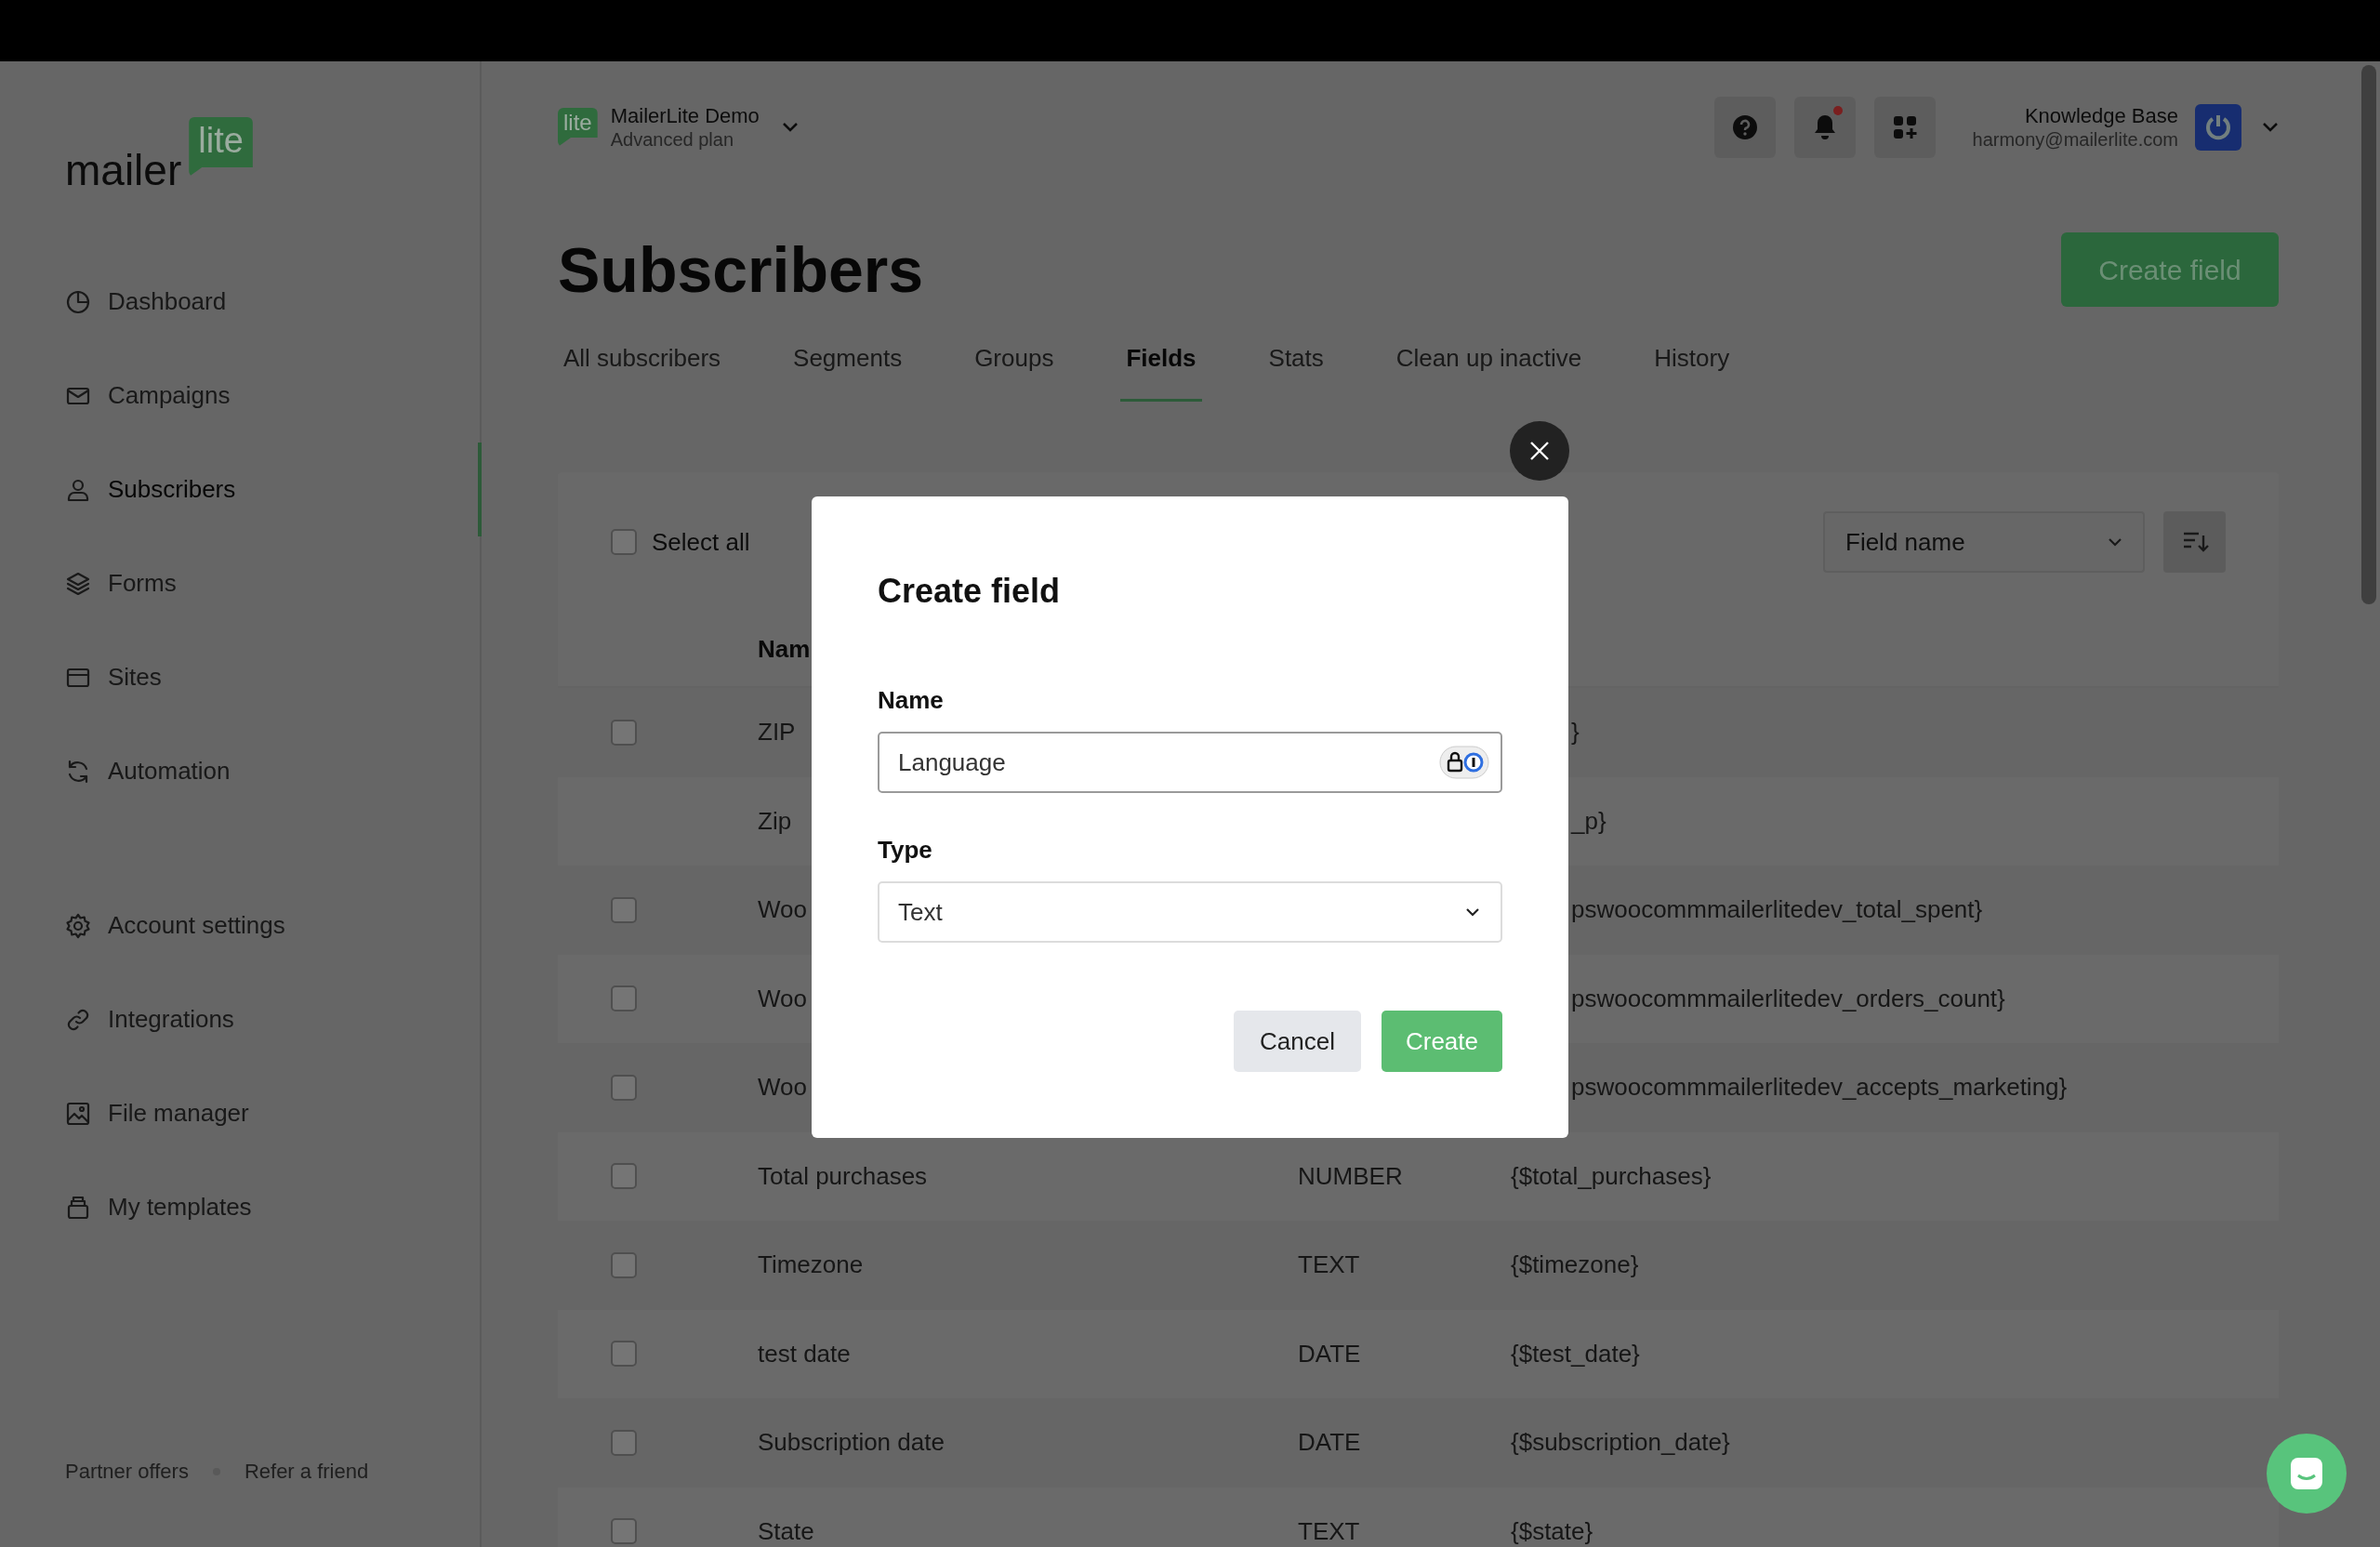 The width and height of the screenshot is (2380, 1547). Describe the element at coordinates (970, 591) in the screenshot. I see `dialog-title: Create field` at that location.